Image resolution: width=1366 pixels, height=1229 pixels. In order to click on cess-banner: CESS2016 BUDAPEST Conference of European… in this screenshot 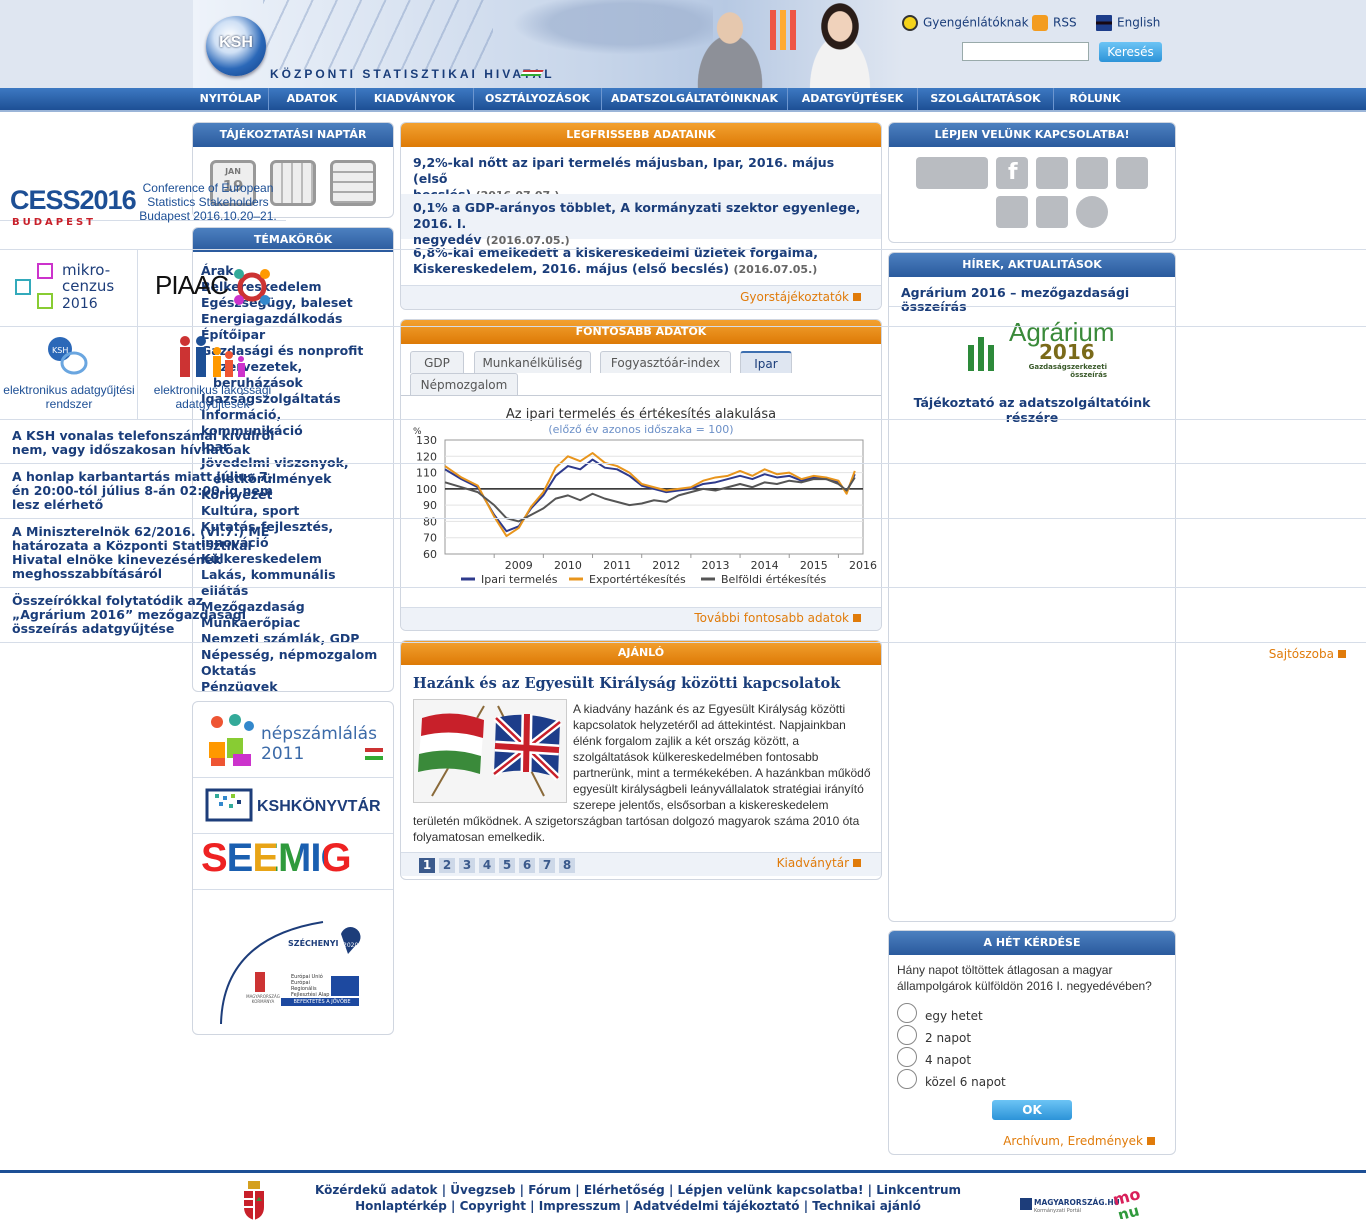, I will do `click(143, 208)`.